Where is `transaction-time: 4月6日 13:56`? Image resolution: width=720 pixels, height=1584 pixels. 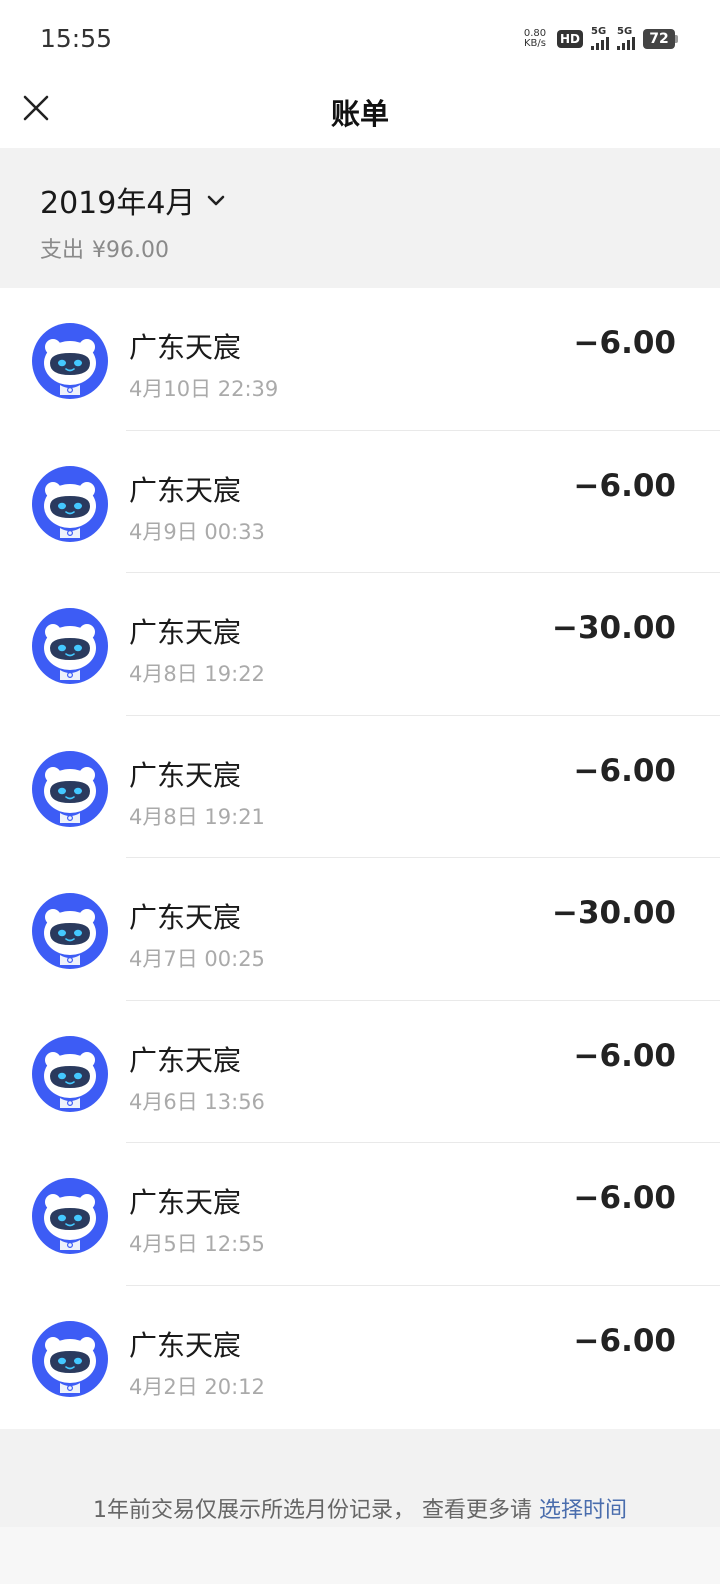 transaction-time: 4月6日 13:56 is located at coordinates (197, 1101).